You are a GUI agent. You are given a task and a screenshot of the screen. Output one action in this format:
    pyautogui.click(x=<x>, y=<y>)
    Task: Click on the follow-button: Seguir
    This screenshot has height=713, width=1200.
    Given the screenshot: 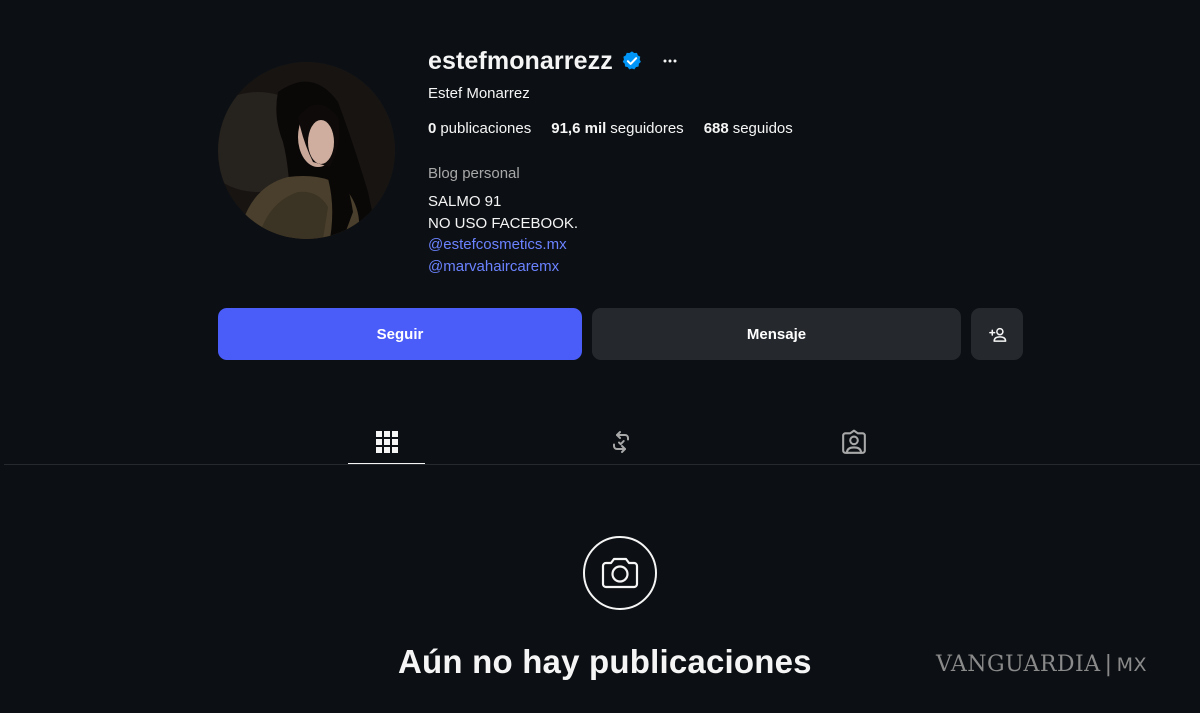 What is the action you would take?
    pyautogui.click(x=400, y=334)
    